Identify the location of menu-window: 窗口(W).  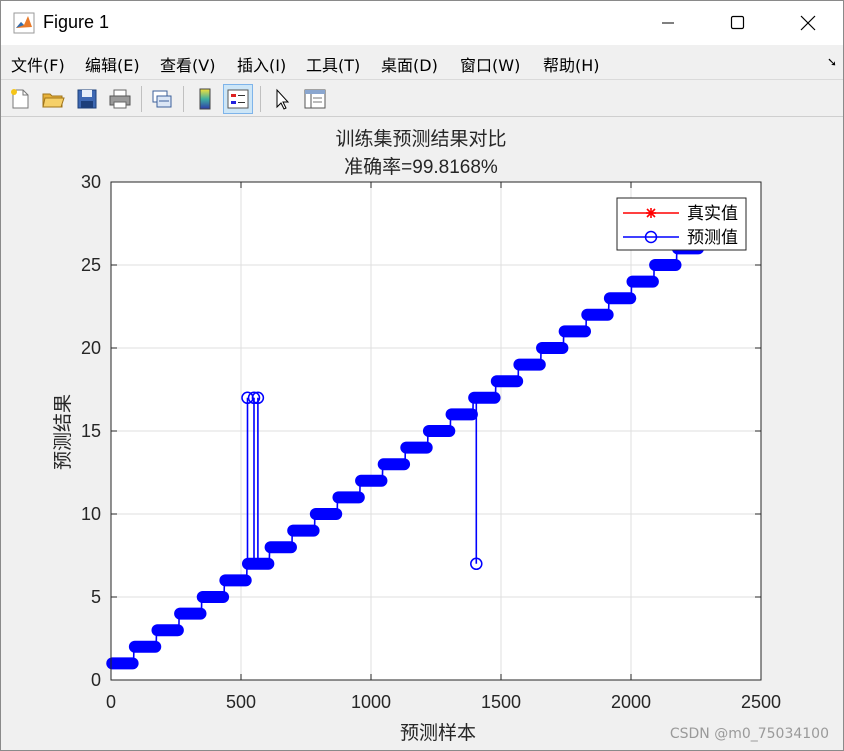
(490, 64).